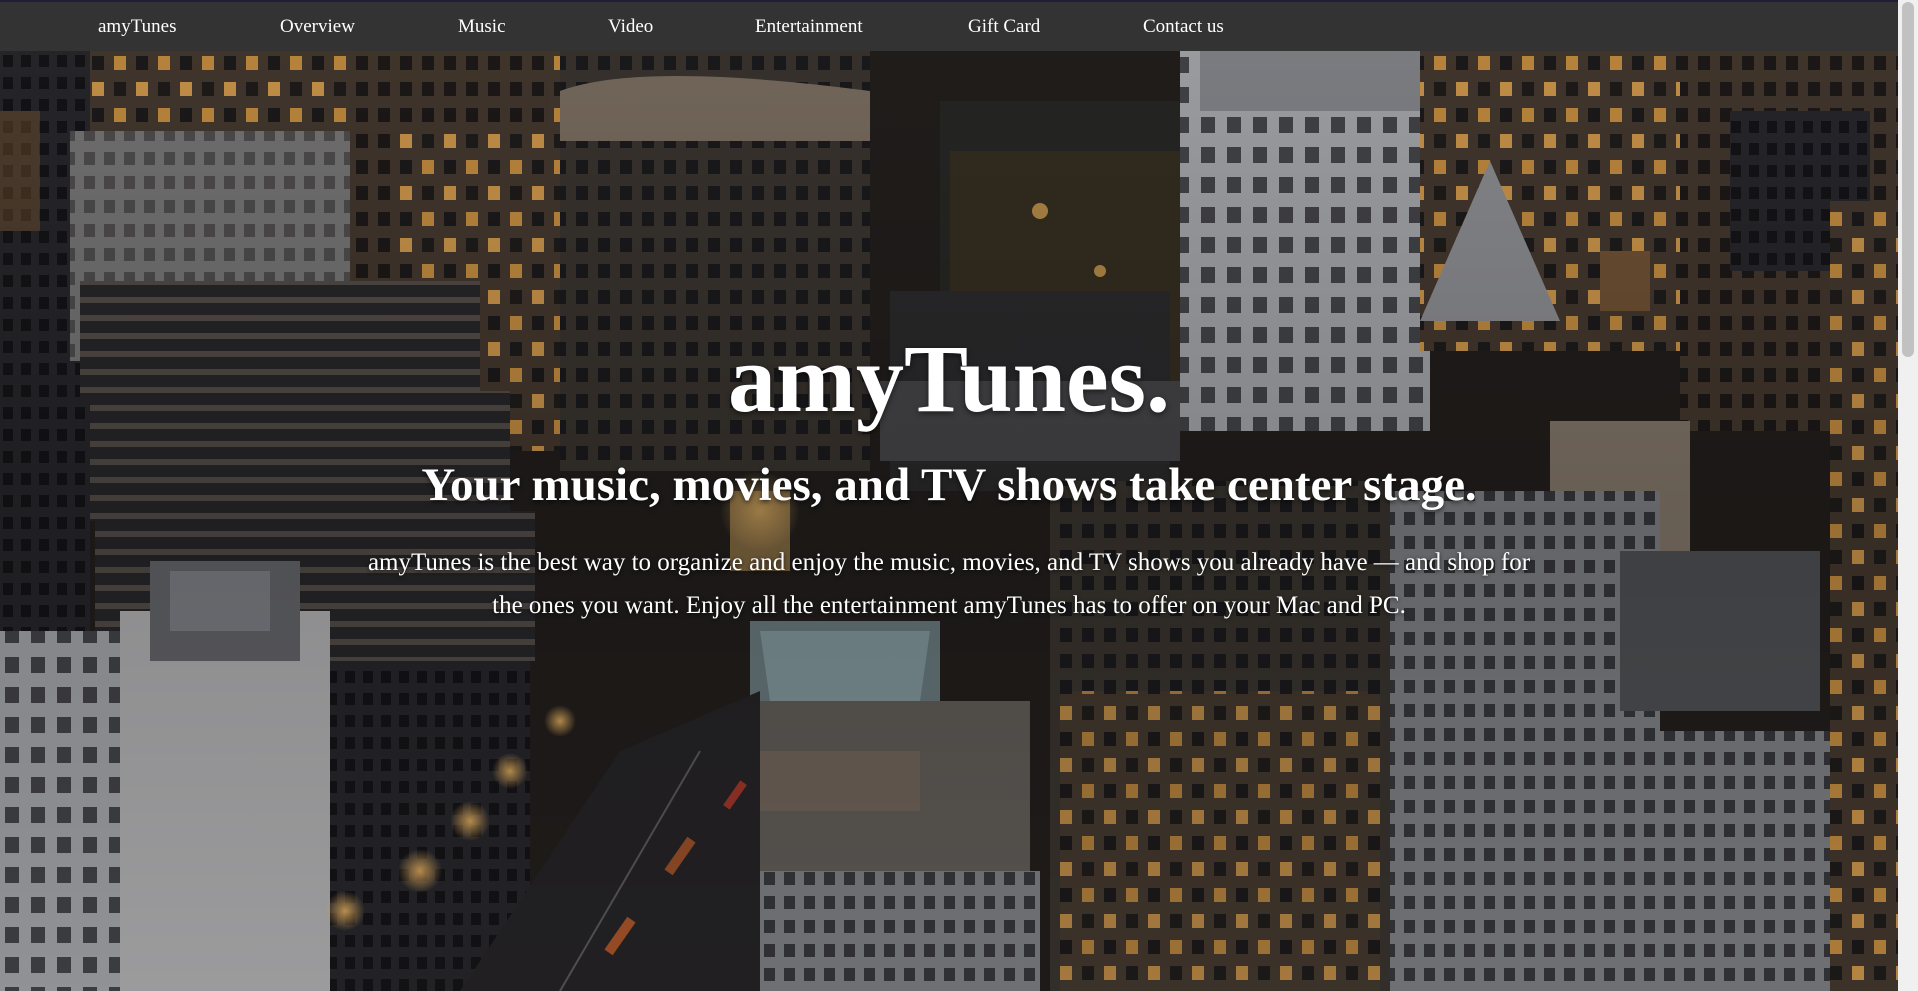  What do you see at coordinates (137, 27) in the screenshot?
I see `nav-brand-link: amyTunes` at bounding box center [137, 27].